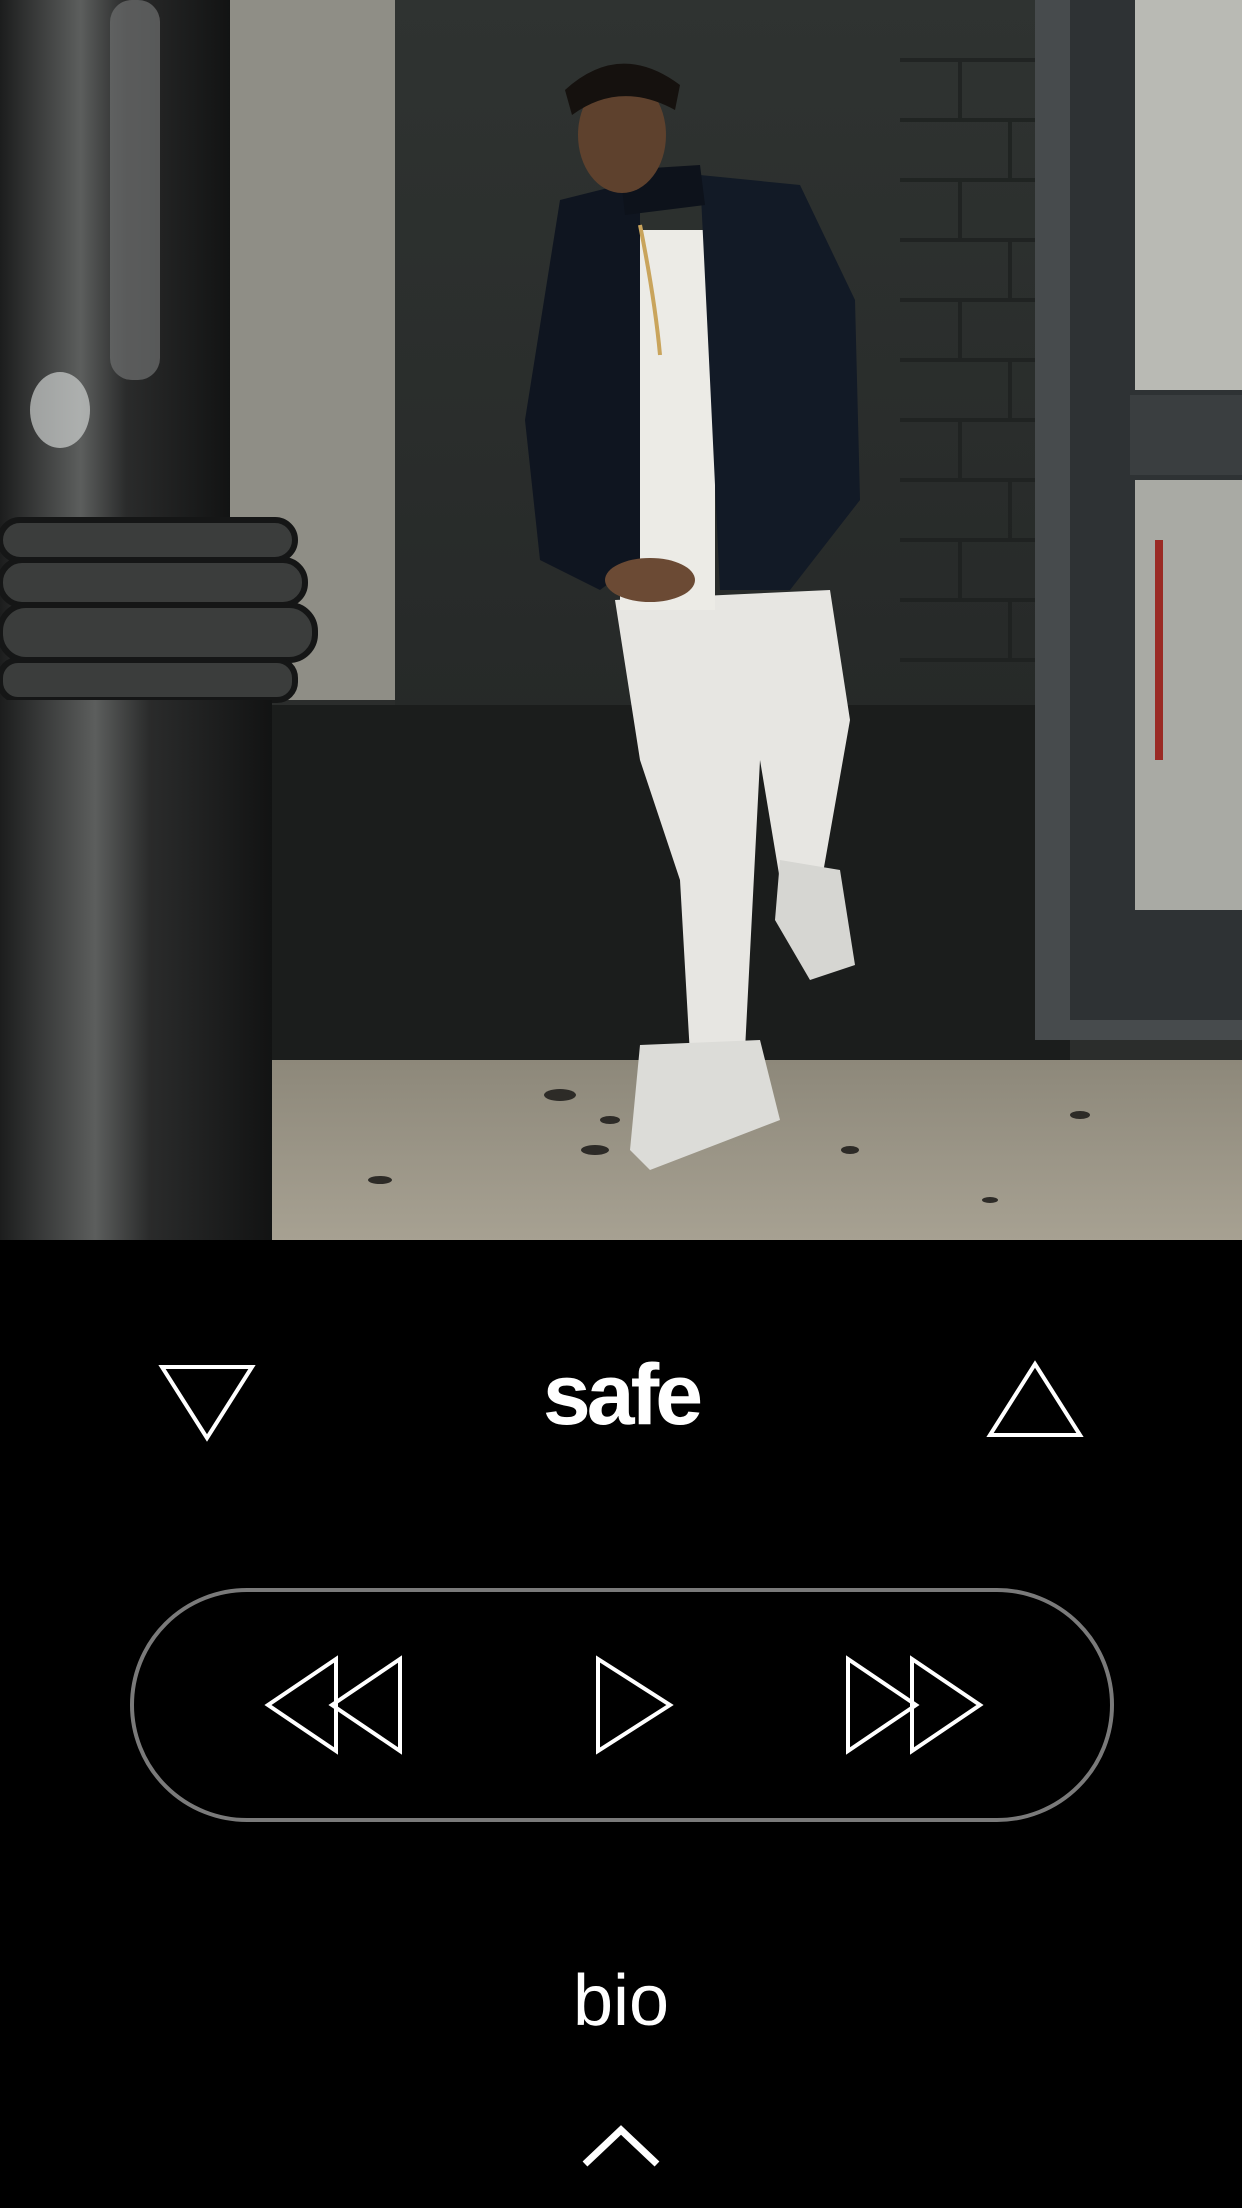  I want to click on fast-forward-icon, so click(914, 1705).